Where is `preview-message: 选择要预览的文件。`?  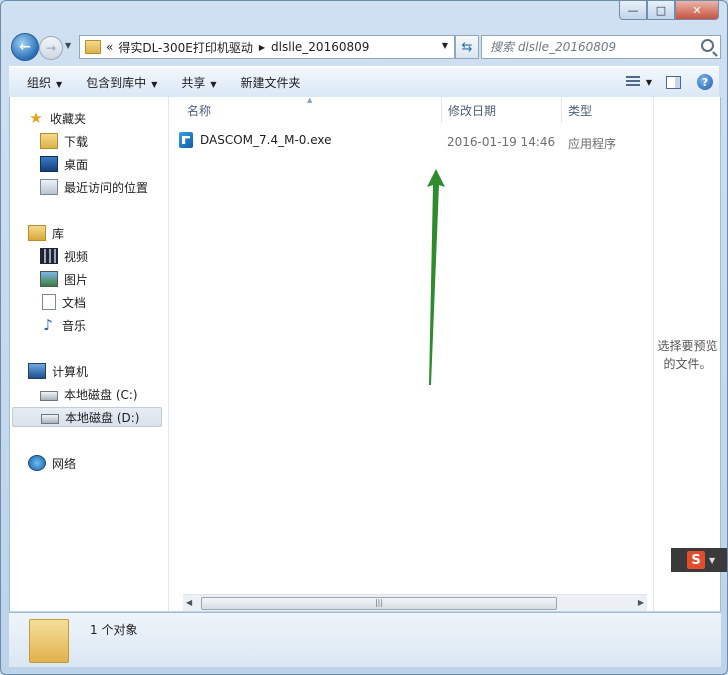
preview-message: 选择要预览的文件。 is located at coordinates (687, 355).